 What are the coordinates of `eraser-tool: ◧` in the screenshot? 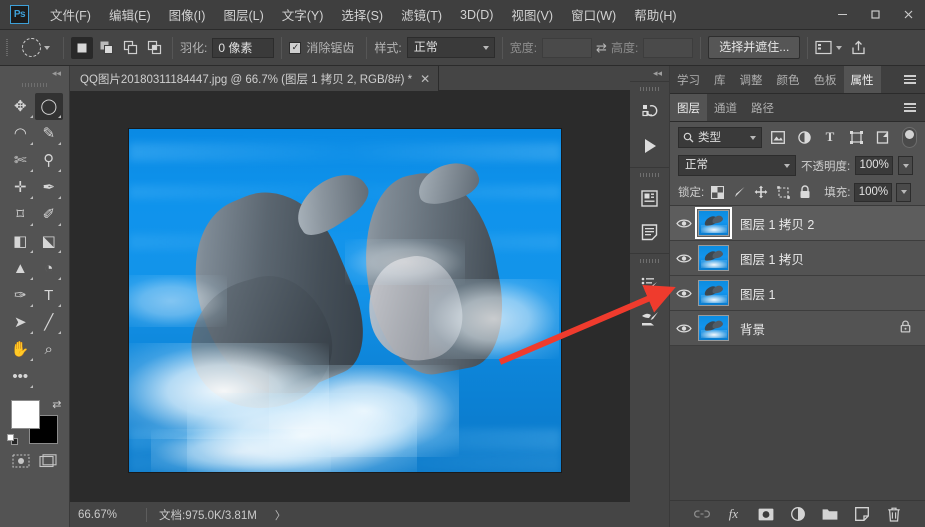 It's located at (20, 241).